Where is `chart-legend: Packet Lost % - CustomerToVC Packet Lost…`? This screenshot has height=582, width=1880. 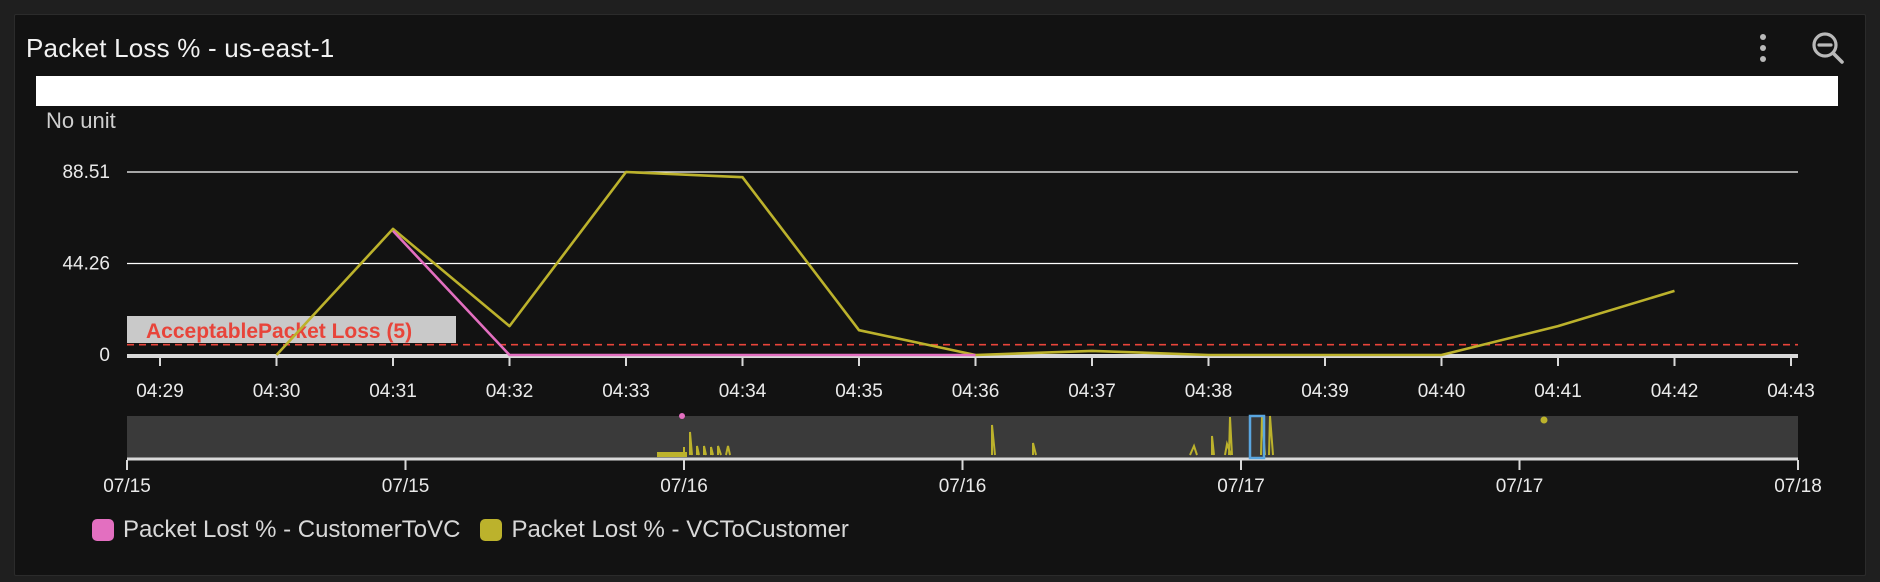
chart-legend: Packet Lost % - CustomerToVC Packet Lost… is located at coordinates (470, 530).